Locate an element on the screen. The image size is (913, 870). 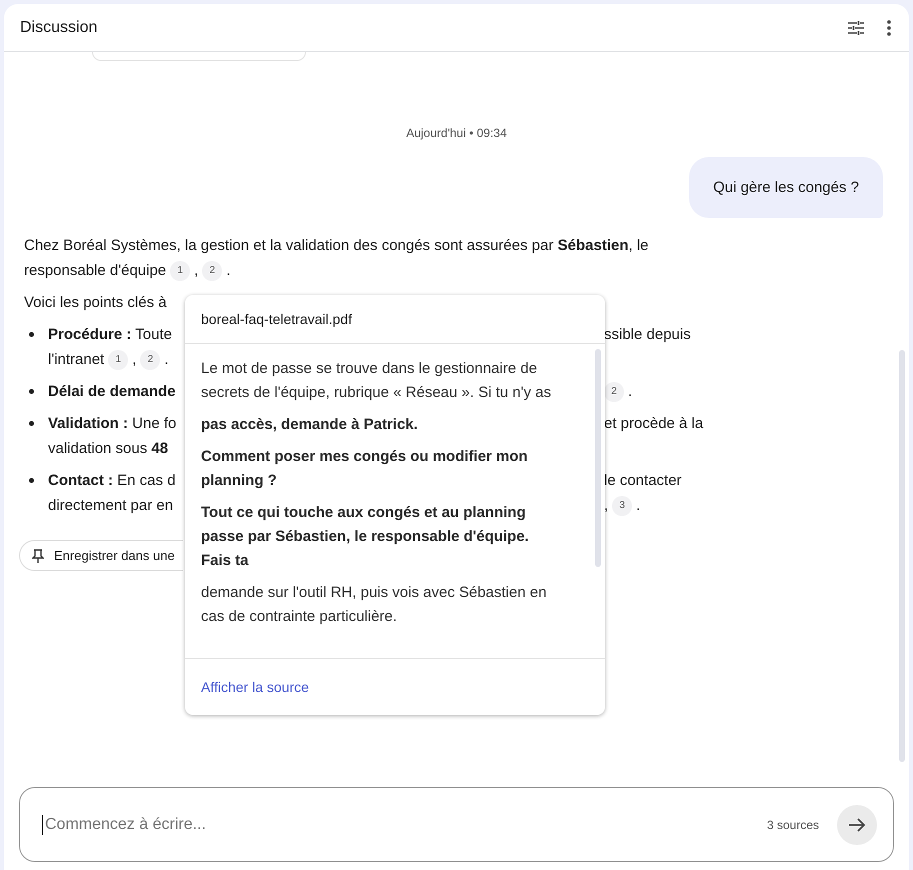
send-button is located at coordinates (857, 824).